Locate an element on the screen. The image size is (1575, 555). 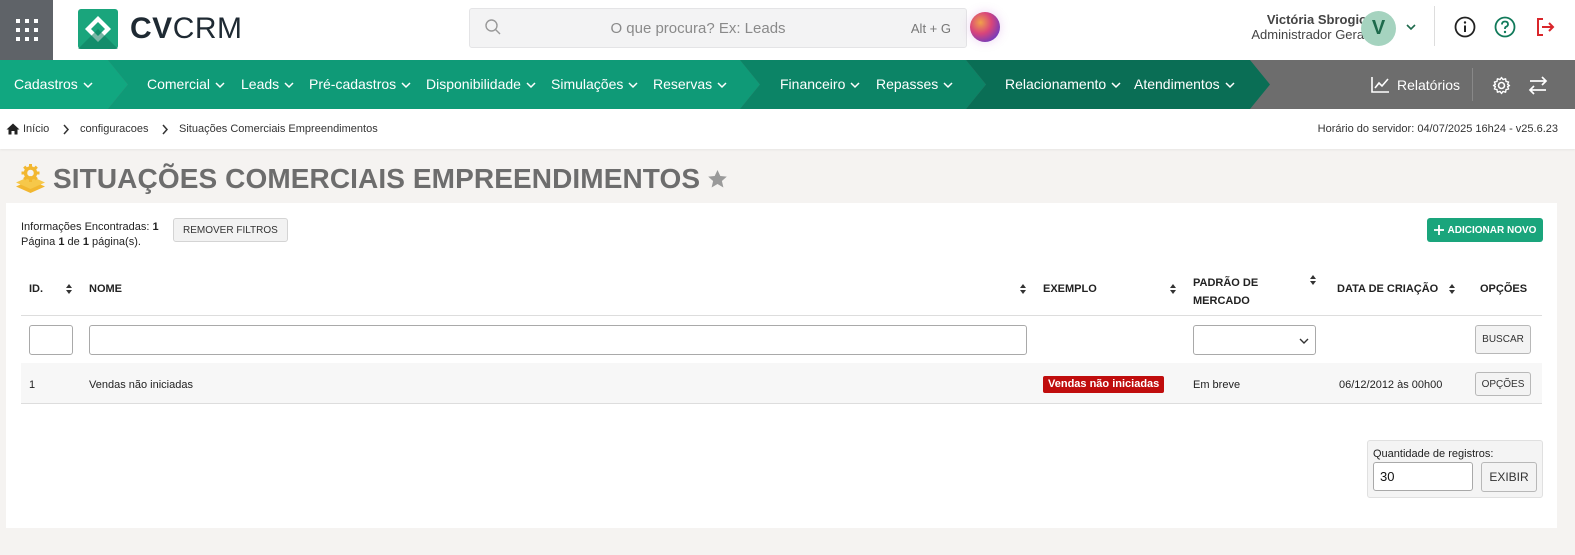
nav-item-pre-cadastros: Pré-cadastros is located at coordinates (360, 84).